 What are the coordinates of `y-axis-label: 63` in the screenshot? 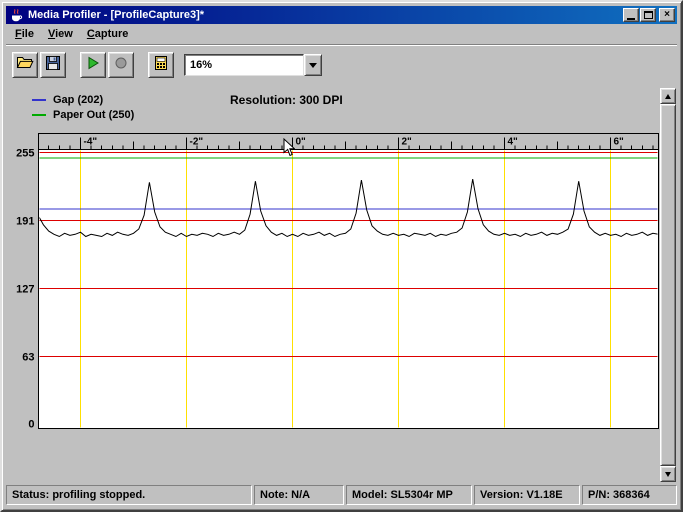 It's located at (28, 358).